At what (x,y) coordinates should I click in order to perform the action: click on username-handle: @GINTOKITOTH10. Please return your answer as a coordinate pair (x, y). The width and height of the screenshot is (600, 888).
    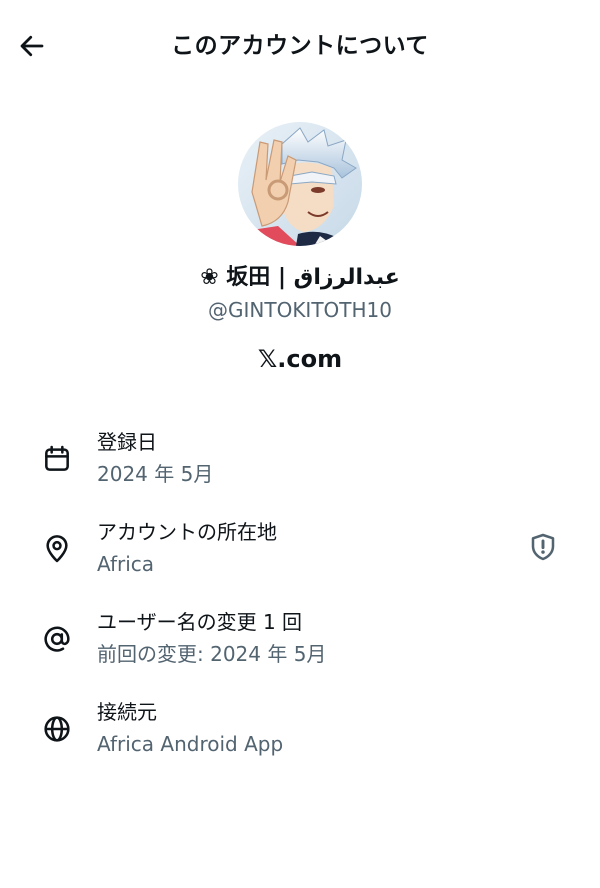
    Looking at the image, I should click on (300, 310).